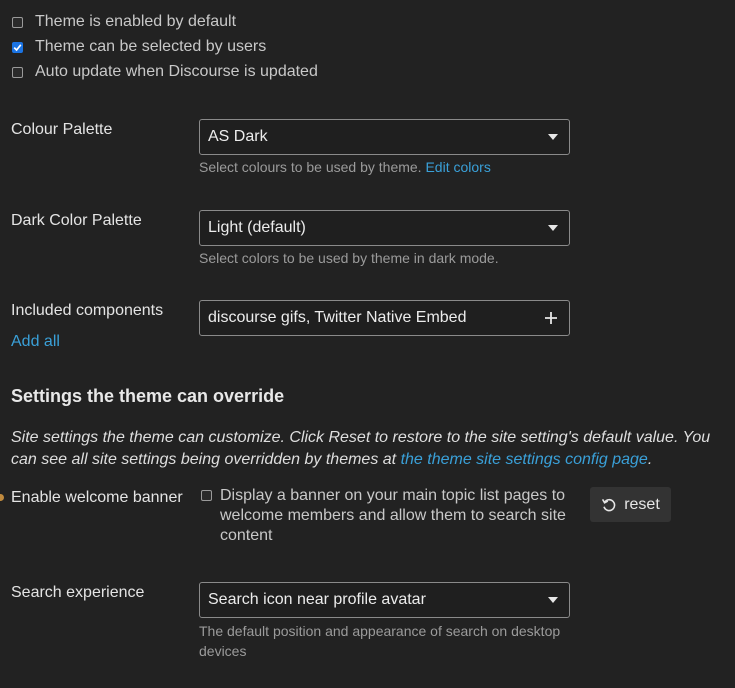  What do you see at coordinates (317, 599) in the screenshot?
I see `search-experience-value: Search icon near profile avatar` at bounding box center [317, 599].